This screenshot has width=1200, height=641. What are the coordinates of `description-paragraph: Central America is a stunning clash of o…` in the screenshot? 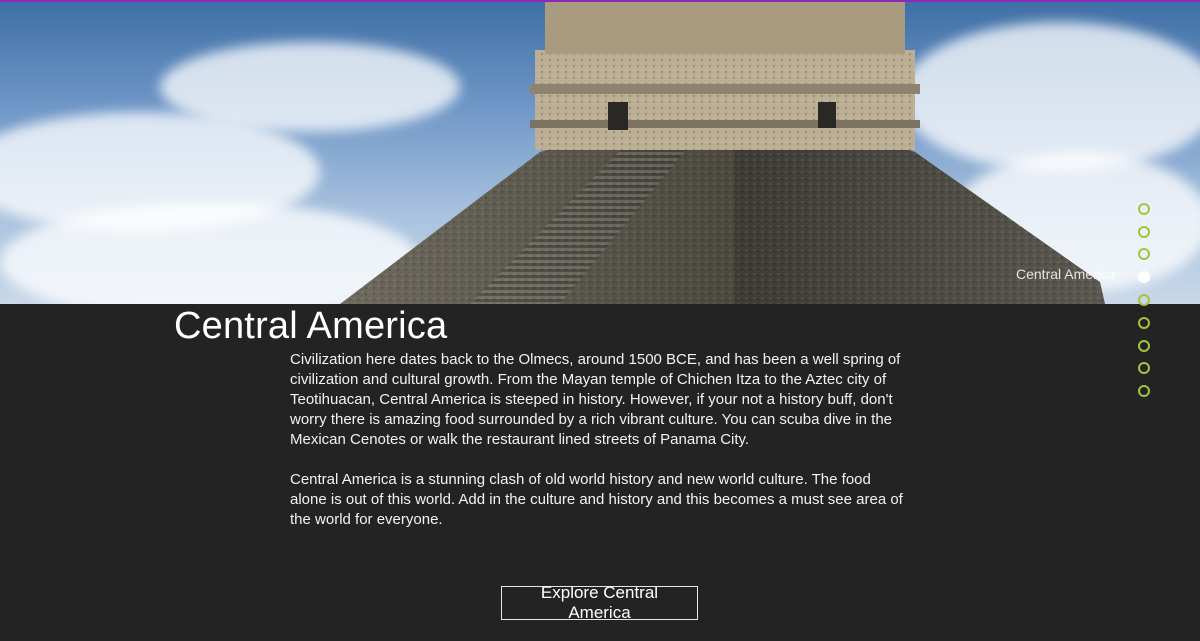 It's located at (596, 499).